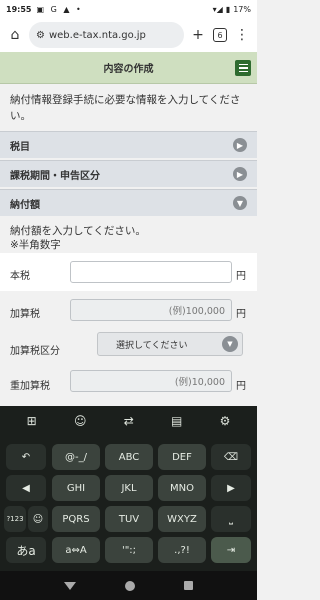 This screenshot has width=320, height=600. I want to click on key-case-toggle: a⇔A, so click(76, 550).